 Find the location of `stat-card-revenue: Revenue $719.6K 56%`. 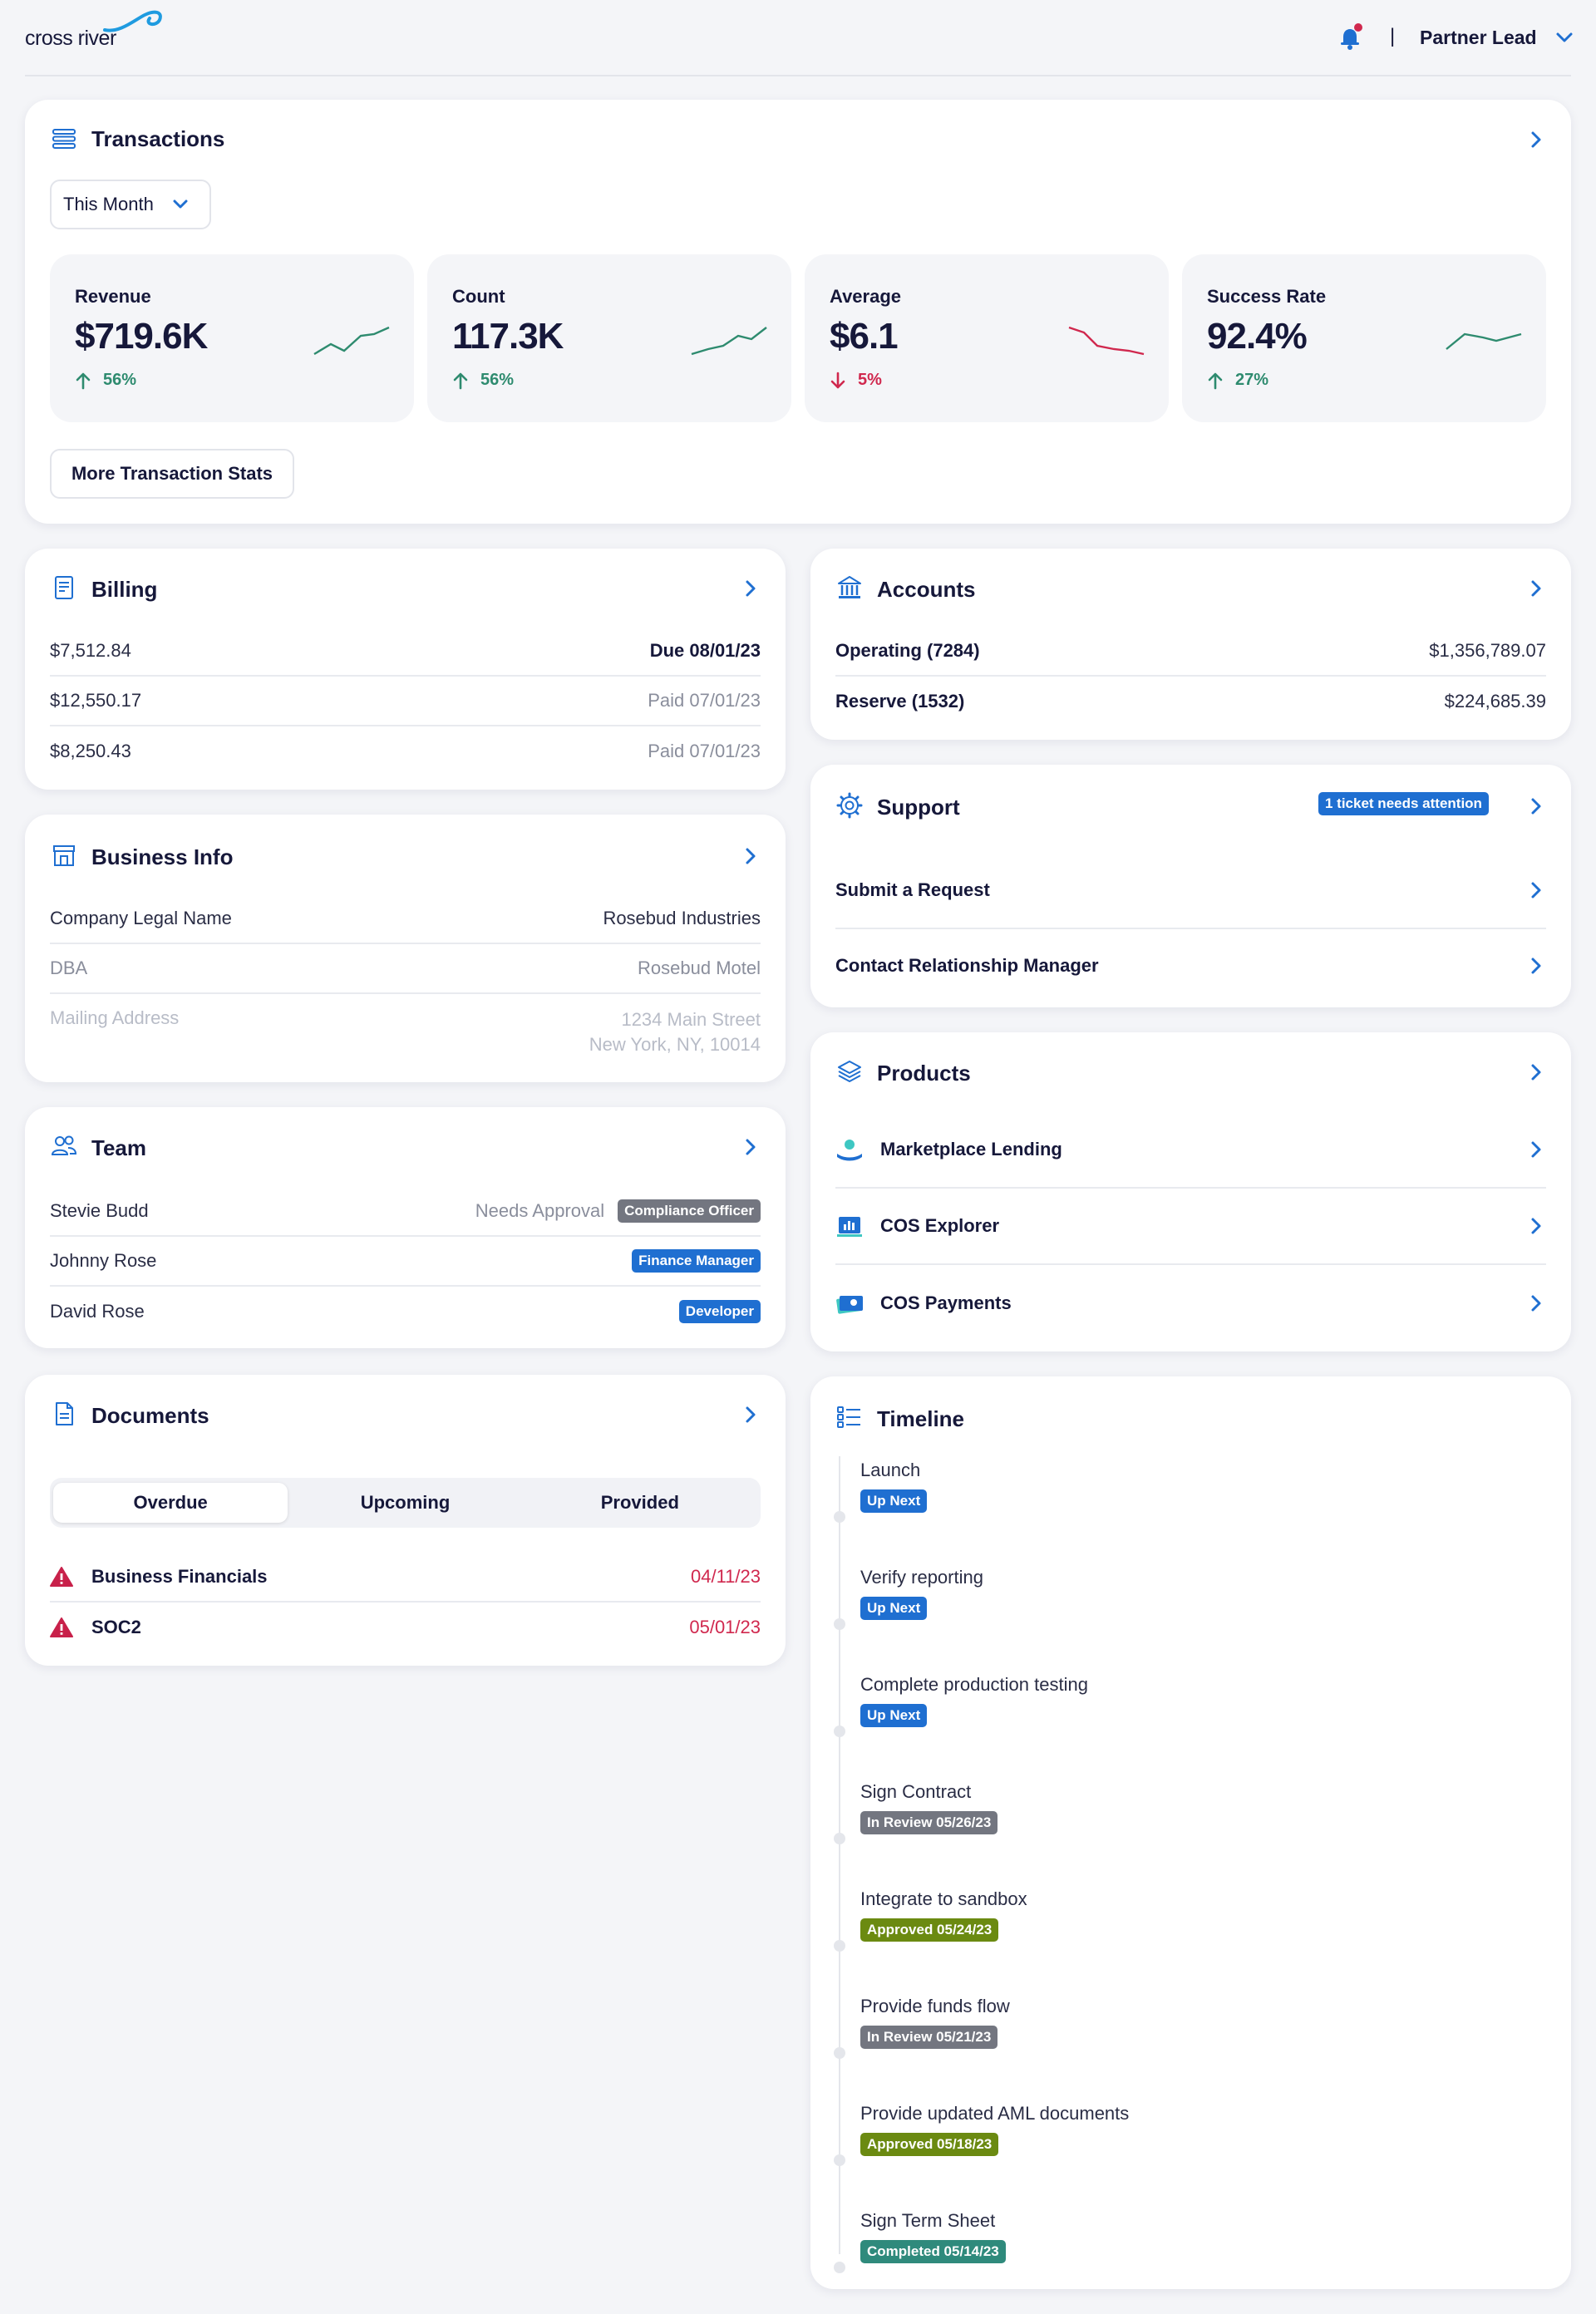

stat-card-revenue: Revenue $719.6K 56% is located at coordinates (232, 338).